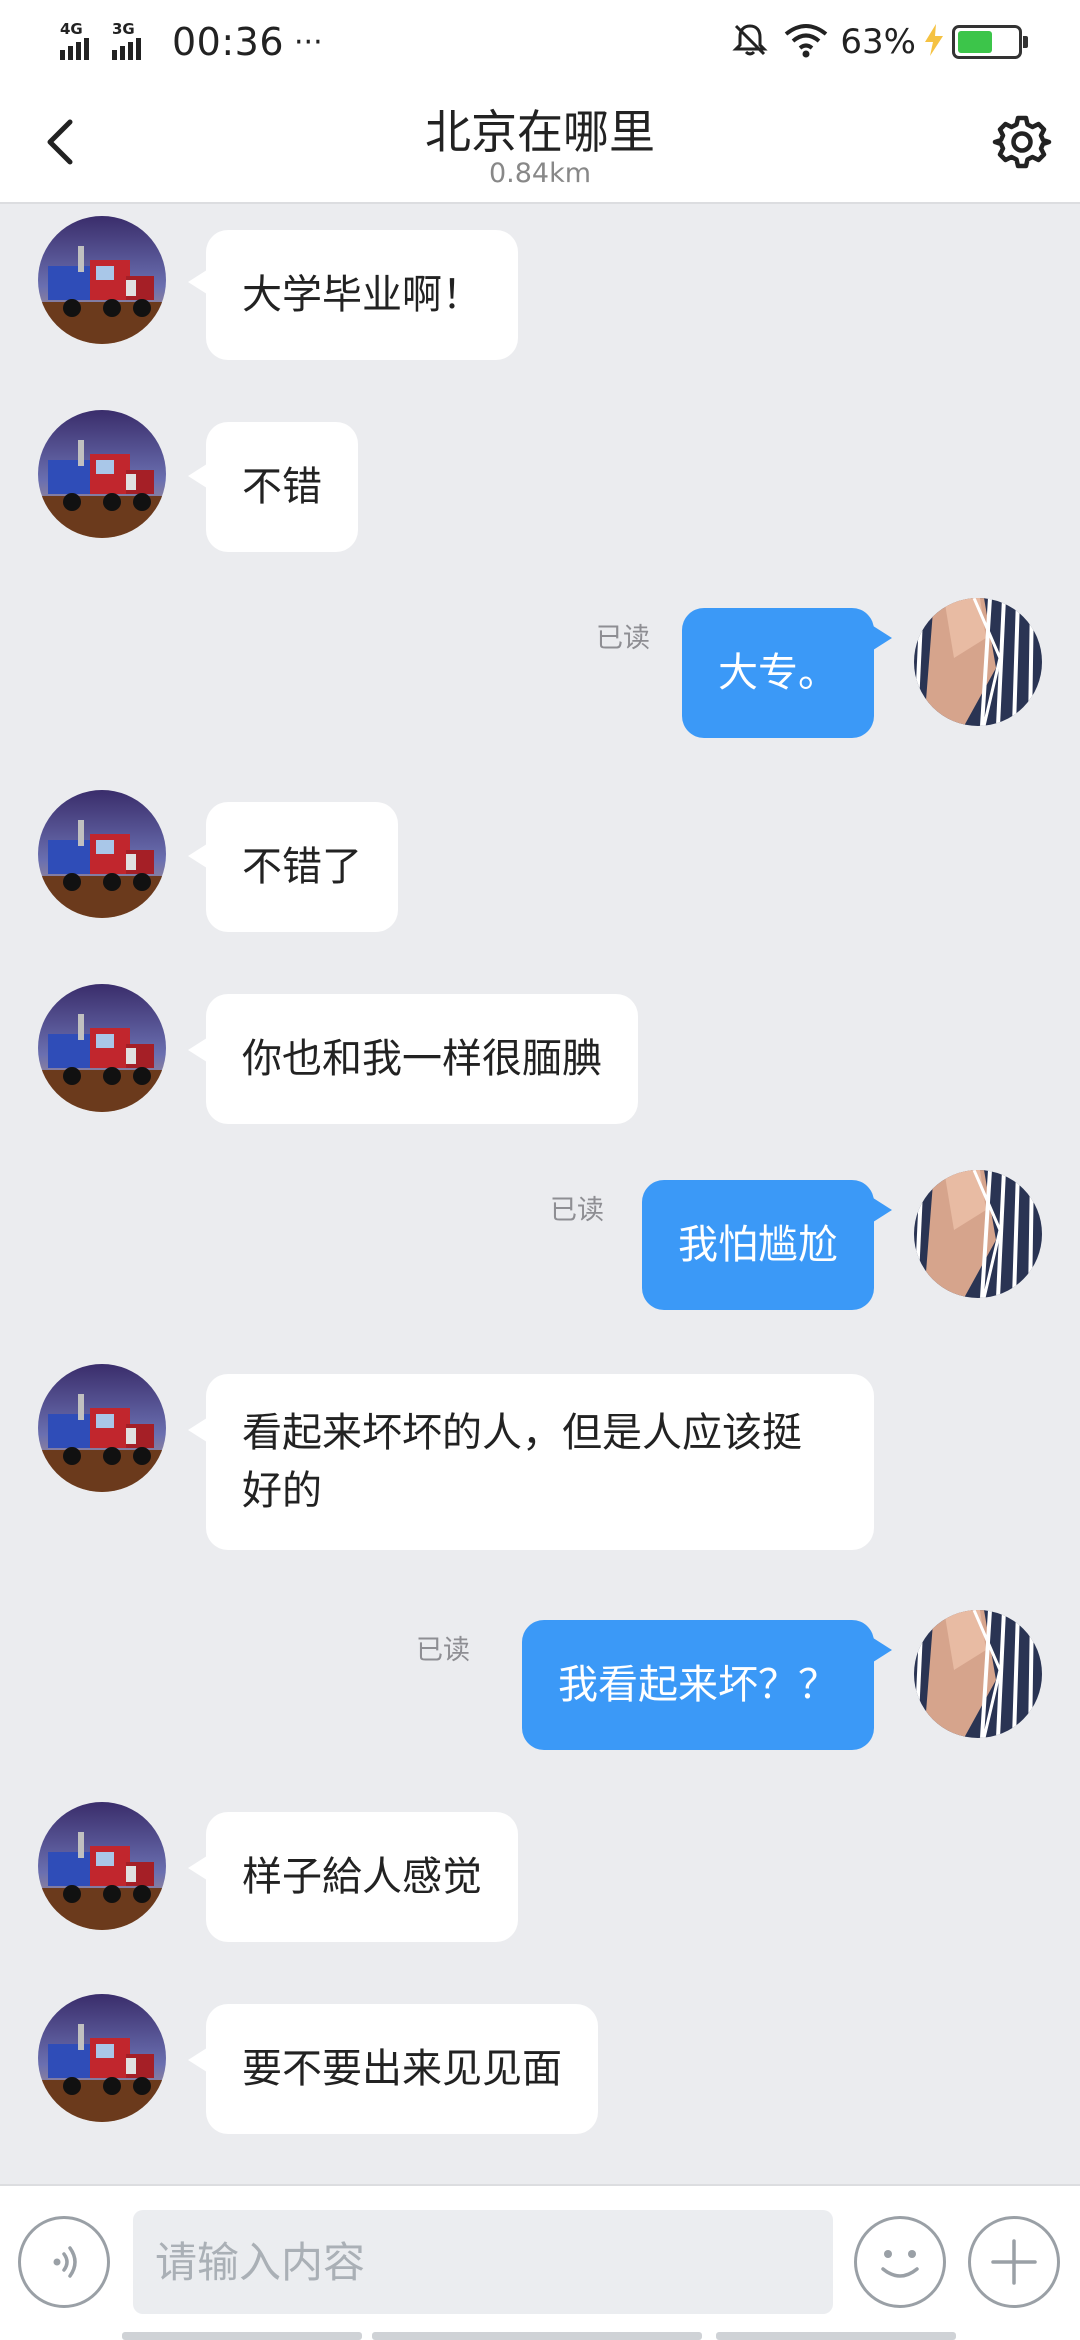  I want to click on signal-icon: 3G, so click(135, 41).